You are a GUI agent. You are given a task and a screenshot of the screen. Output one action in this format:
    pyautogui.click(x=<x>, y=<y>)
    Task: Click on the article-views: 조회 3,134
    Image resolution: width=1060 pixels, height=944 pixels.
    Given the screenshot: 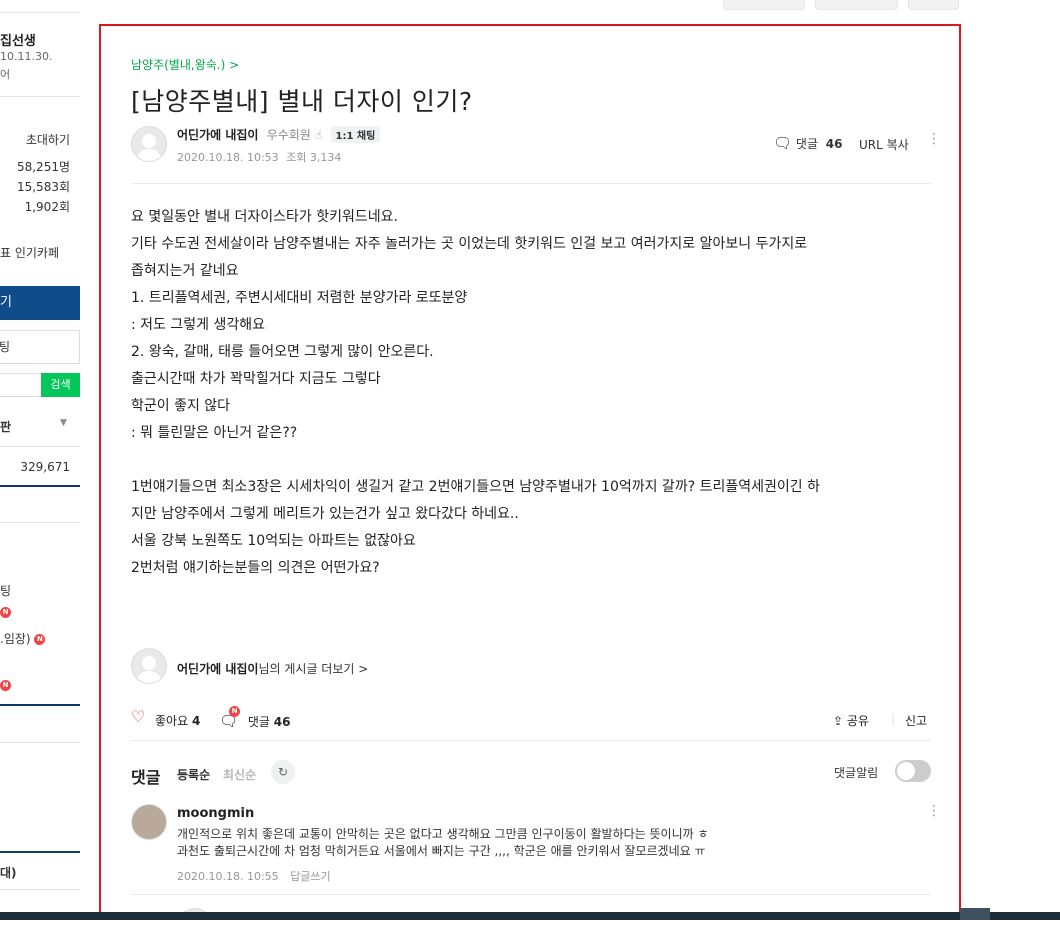 What is the action you would take?
    pyautogui.click(x=314, y=157)
    